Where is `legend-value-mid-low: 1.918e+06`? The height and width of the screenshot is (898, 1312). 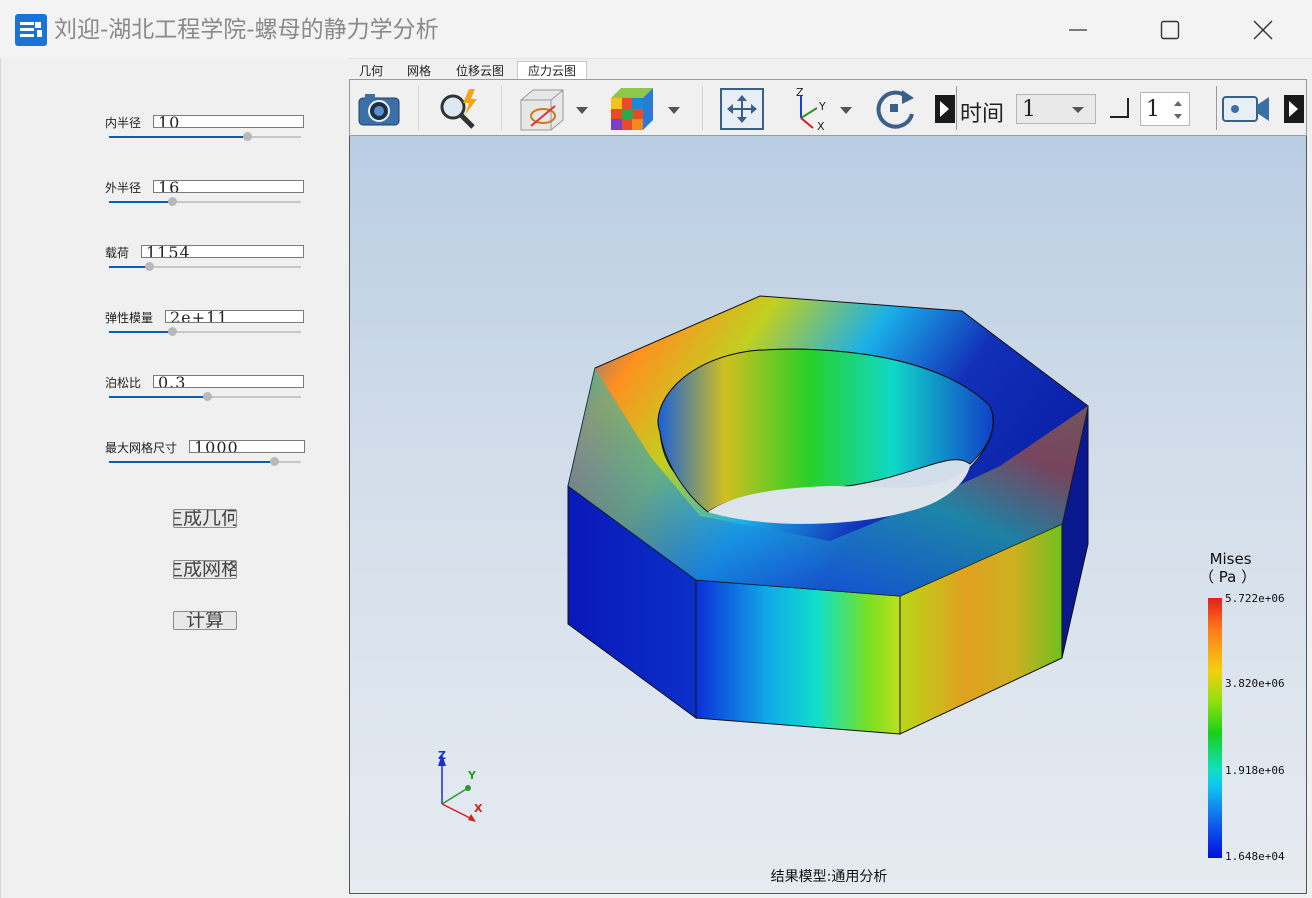
legend-value-mid-low: 1.918e+06 is located at coordinates (1255, 770).